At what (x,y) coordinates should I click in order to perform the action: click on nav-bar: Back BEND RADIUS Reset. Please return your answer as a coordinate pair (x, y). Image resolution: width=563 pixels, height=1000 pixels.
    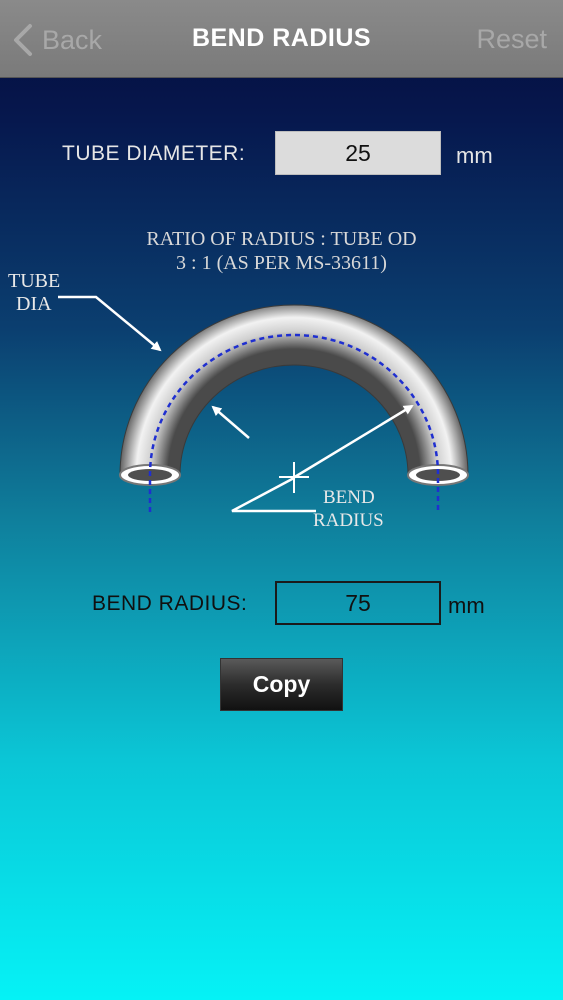
    Looking at the image, I should click on (281, 39).